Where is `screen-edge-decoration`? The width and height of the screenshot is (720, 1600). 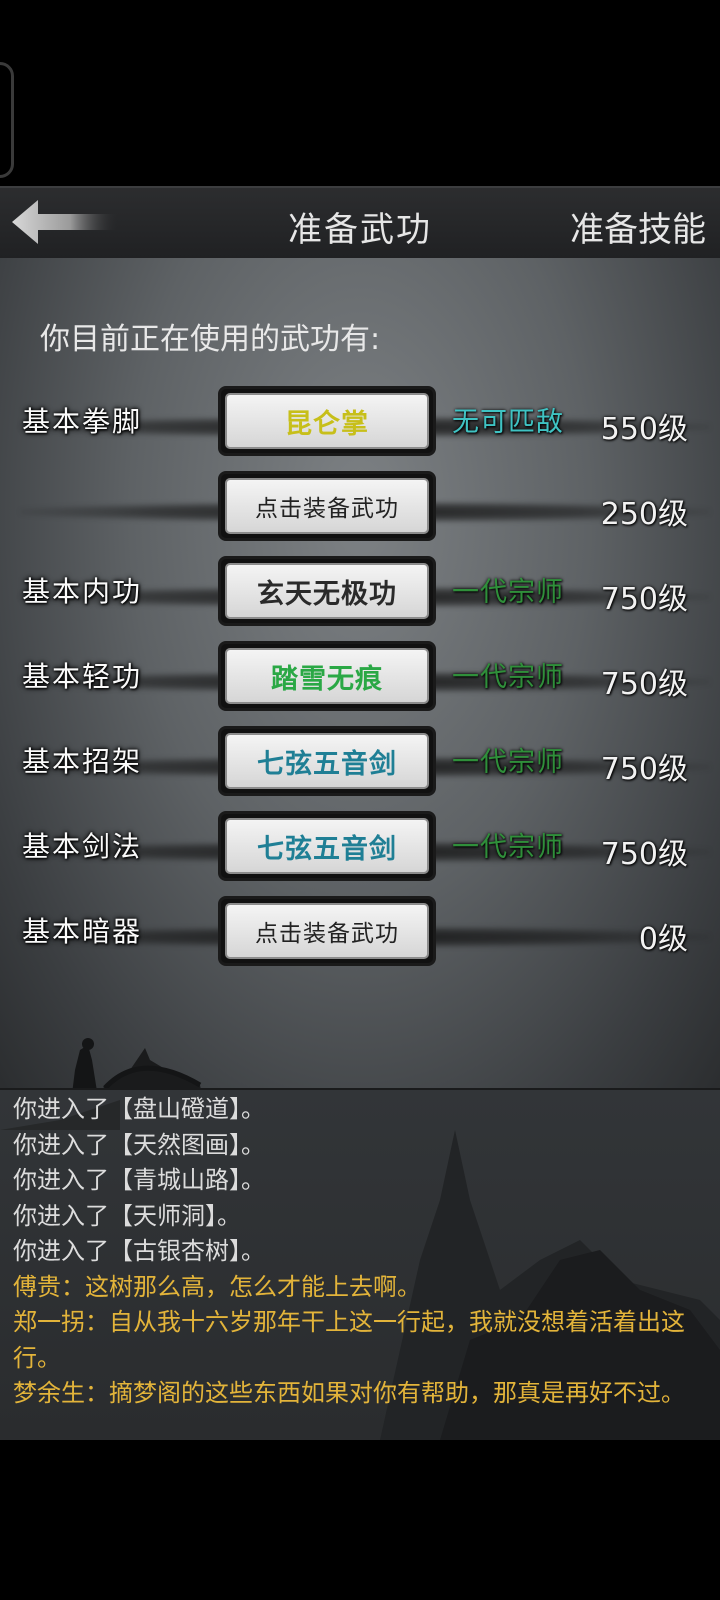 screen-edge-decoration is located at coordinates (7, 120).